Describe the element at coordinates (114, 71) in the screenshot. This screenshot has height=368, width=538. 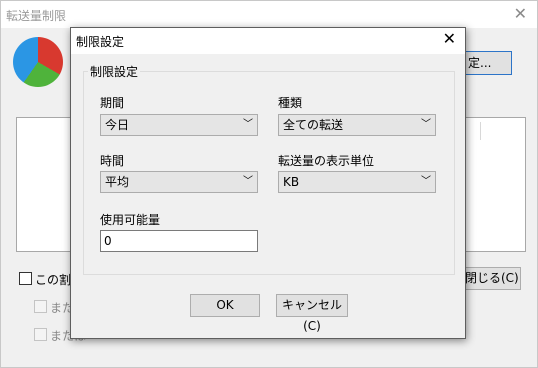
I see `groupbox-title: 制限設定` at that location.